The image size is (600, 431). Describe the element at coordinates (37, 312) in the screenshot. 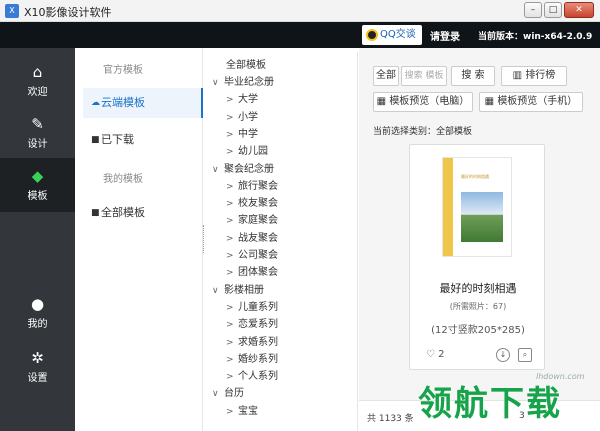

I see `nav-item-mine: ● 我的` at that location.